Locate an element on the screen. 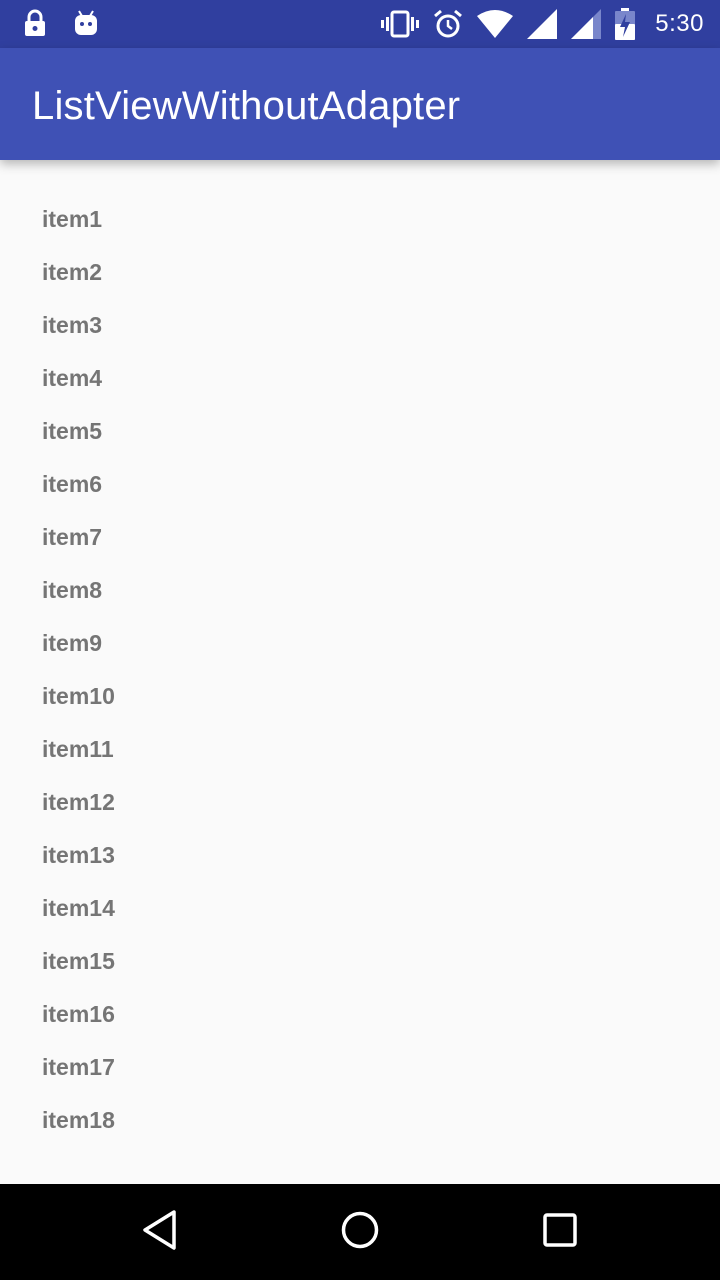  list-item: item8 is located at coordinates (360, 590).